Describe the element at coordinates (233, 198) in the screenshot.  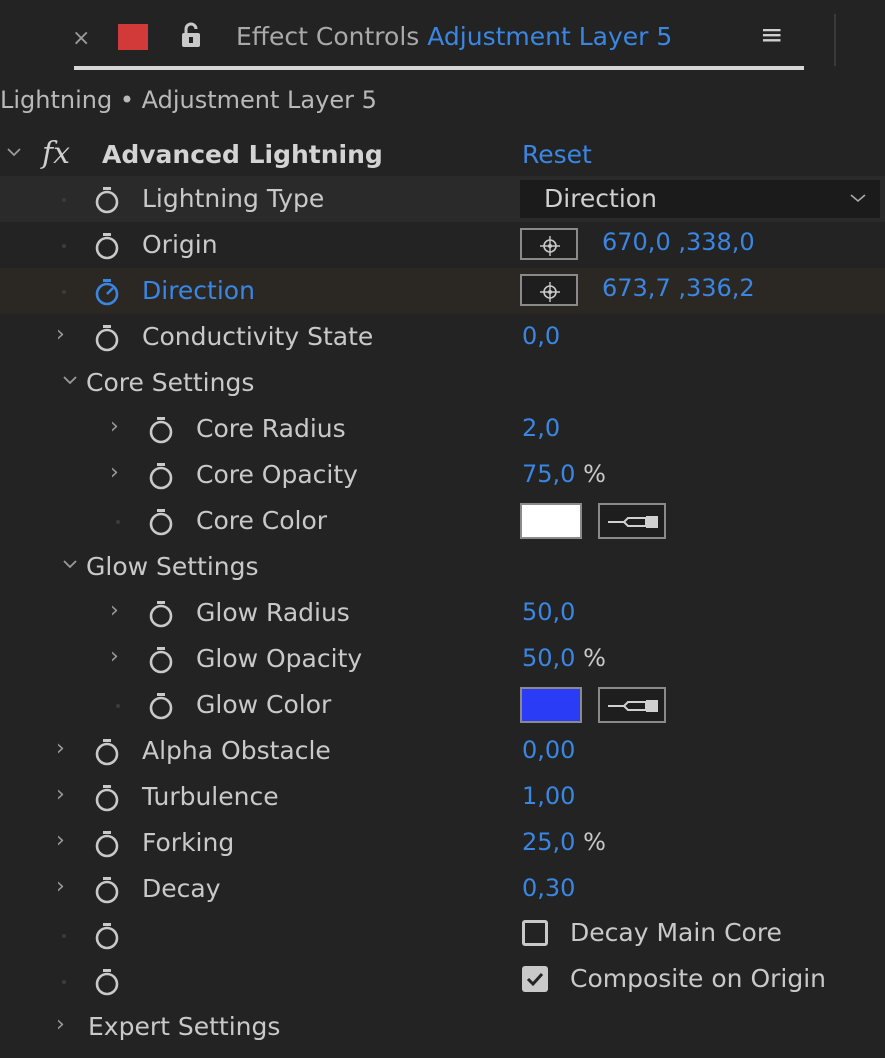
I see `property-label: Lightning Type` at that location.